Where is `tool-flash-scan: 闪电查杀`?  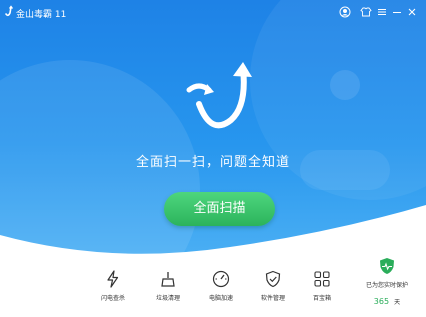
tool-flash-scan: 闪电查杀 is located at coordinates (113, 292).